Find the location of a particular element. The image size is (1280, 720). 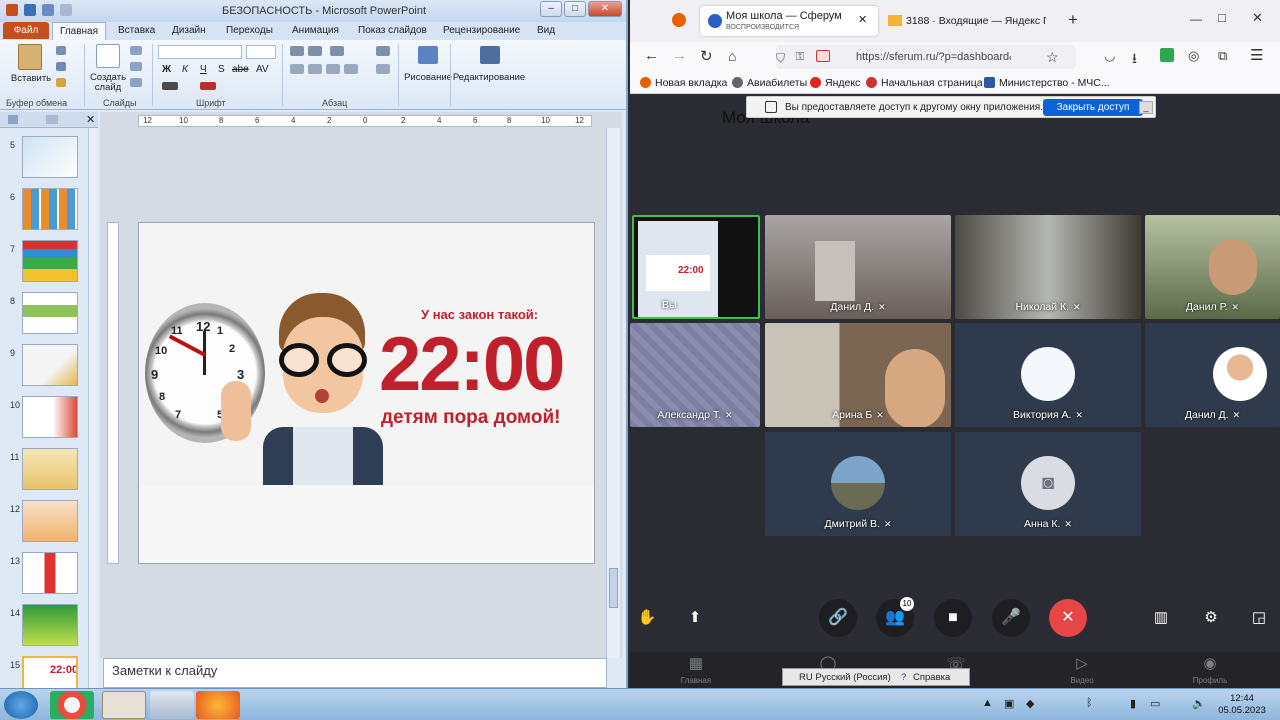

tab-yandex-mail: 3188 · Входящие — Яндекс По is located at coordinates (971, 21).